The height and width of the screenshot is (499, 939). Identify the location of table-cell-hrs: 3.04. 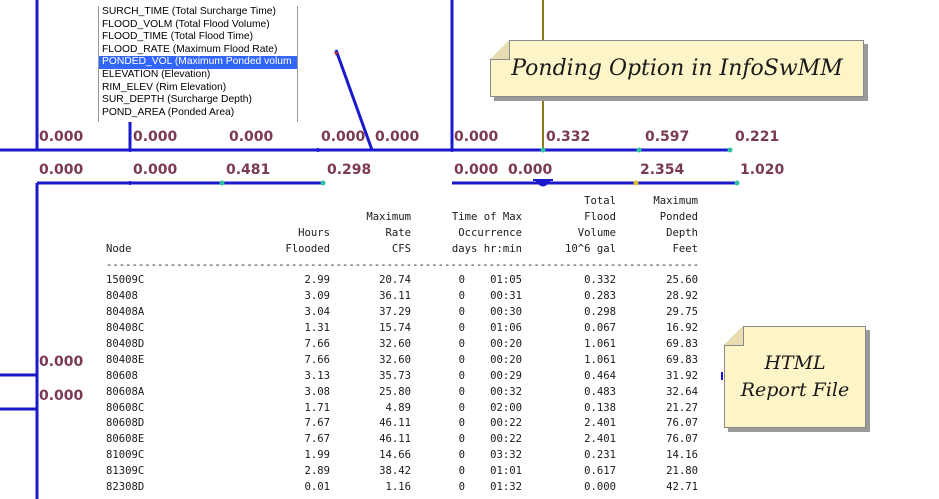
(317, 312).